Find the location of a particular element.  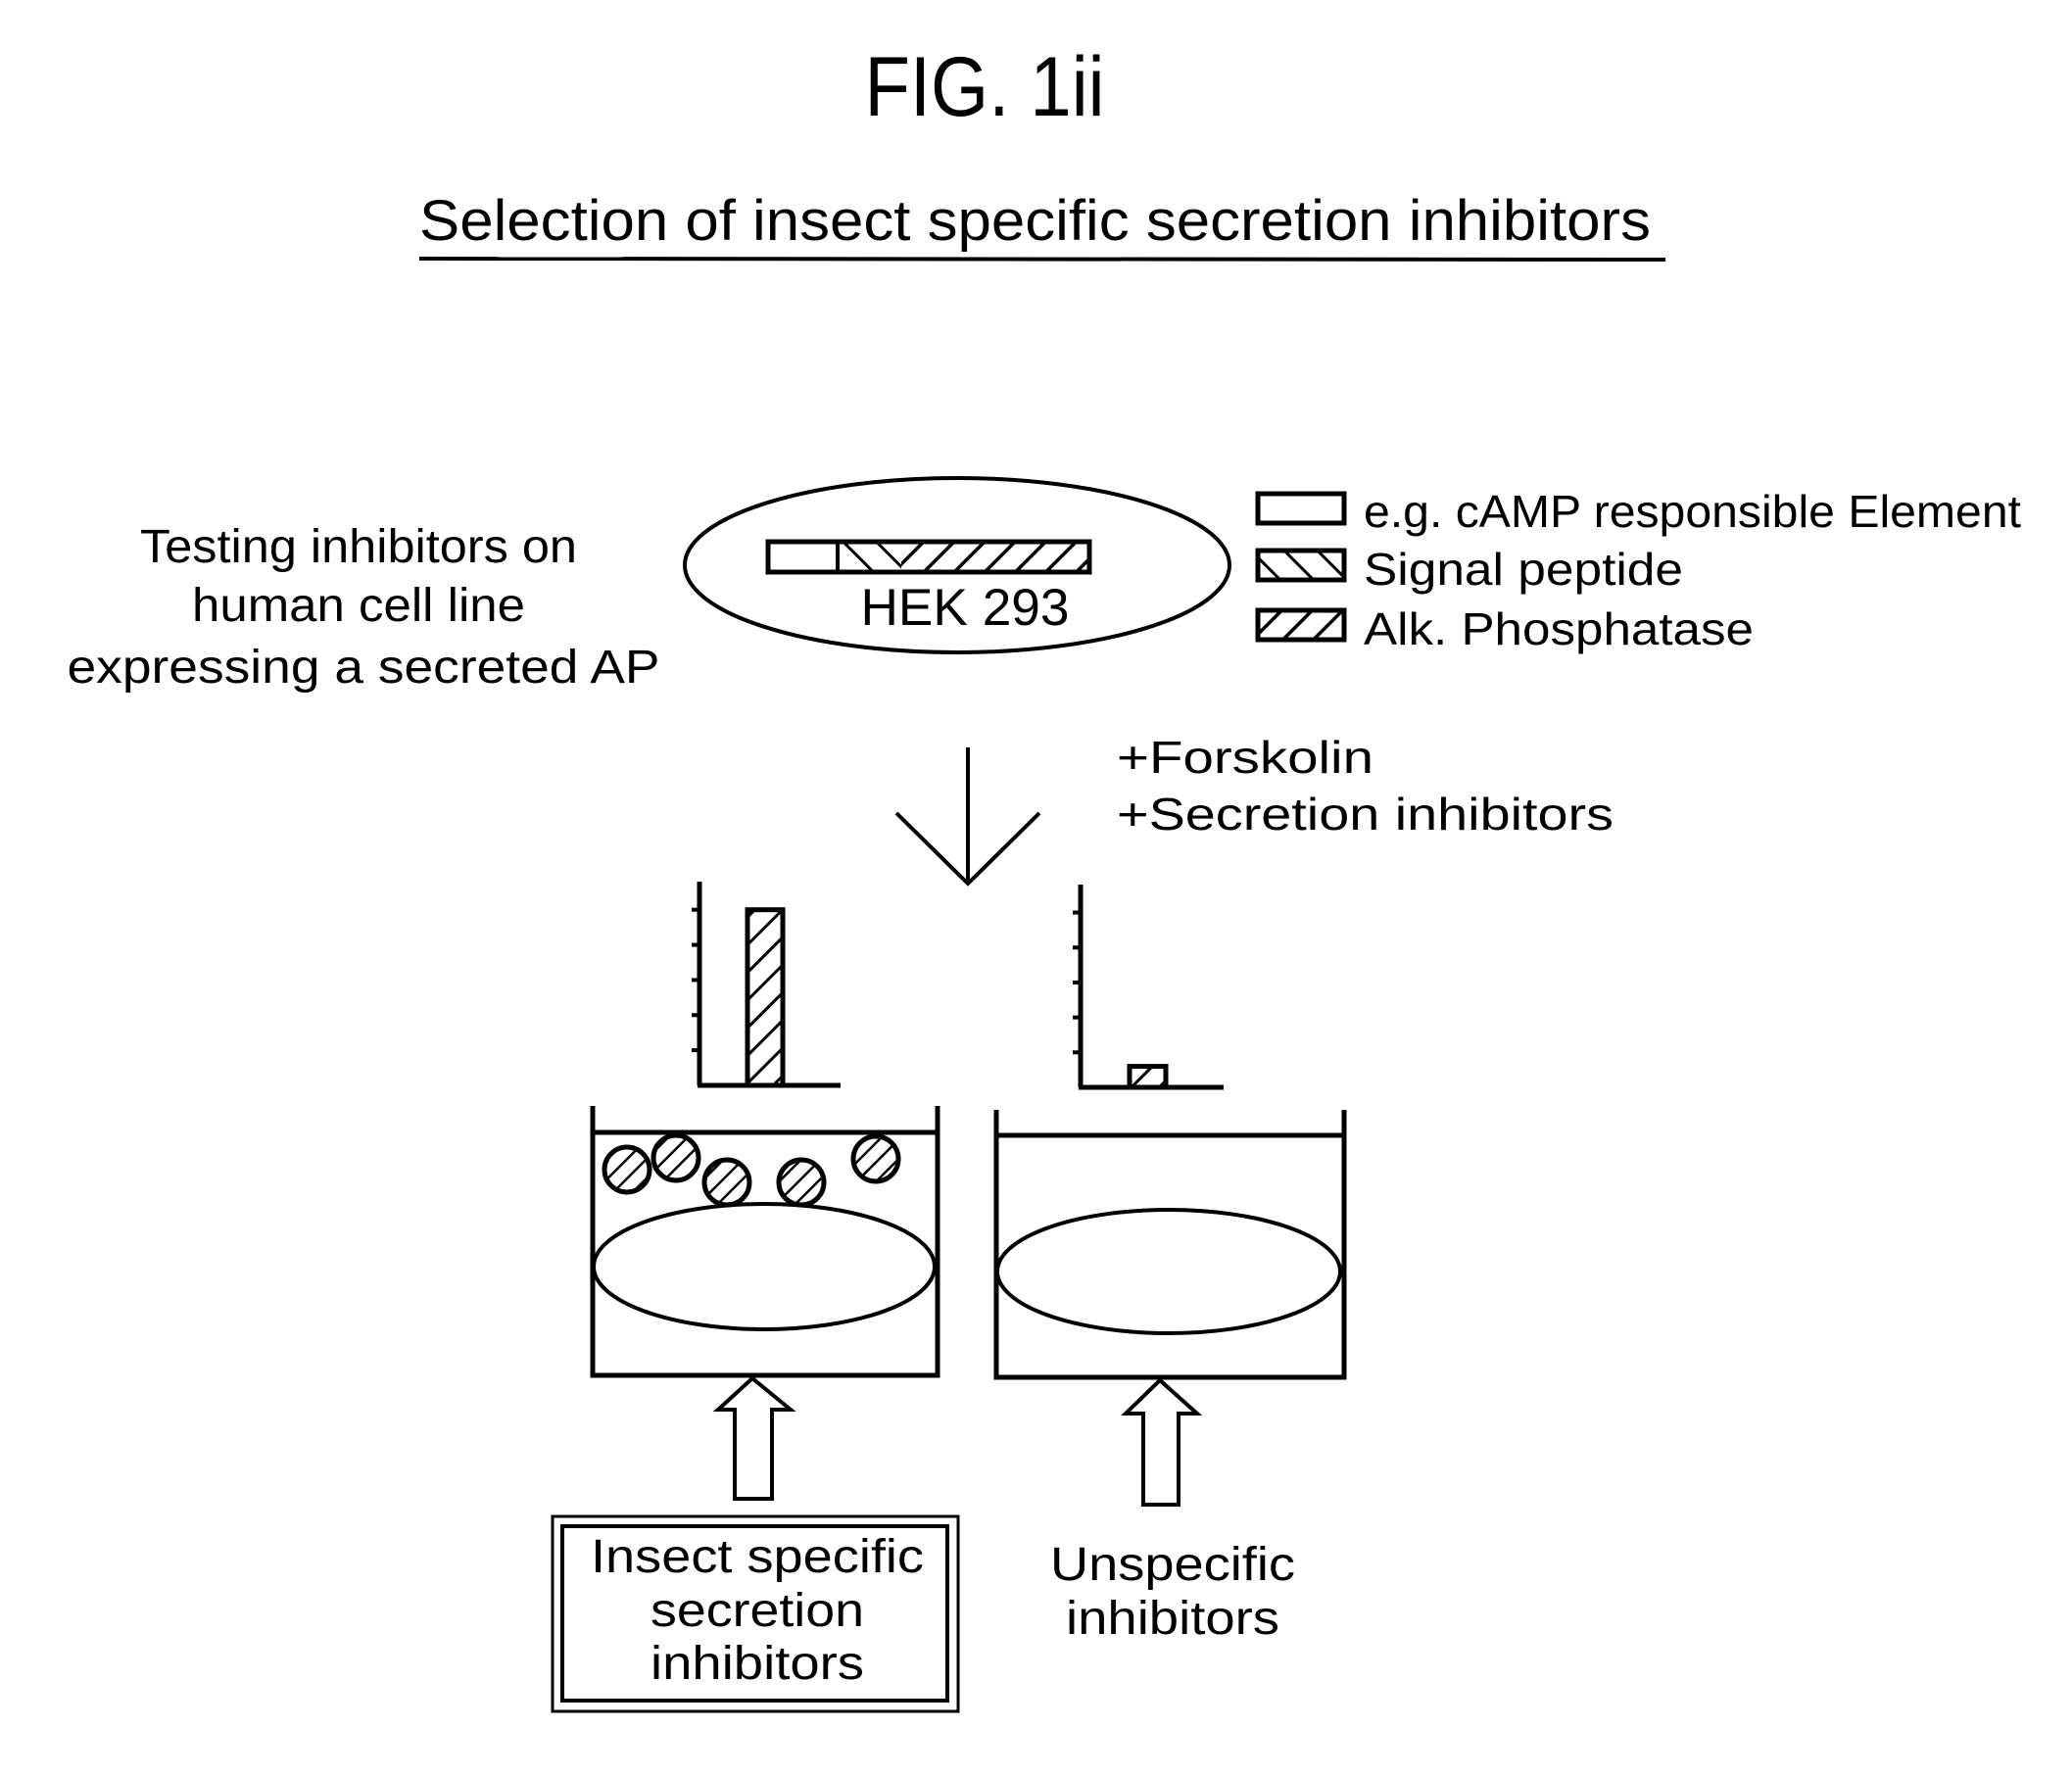

hek-cell: HEK 293 is located at coordinates (957, 565).